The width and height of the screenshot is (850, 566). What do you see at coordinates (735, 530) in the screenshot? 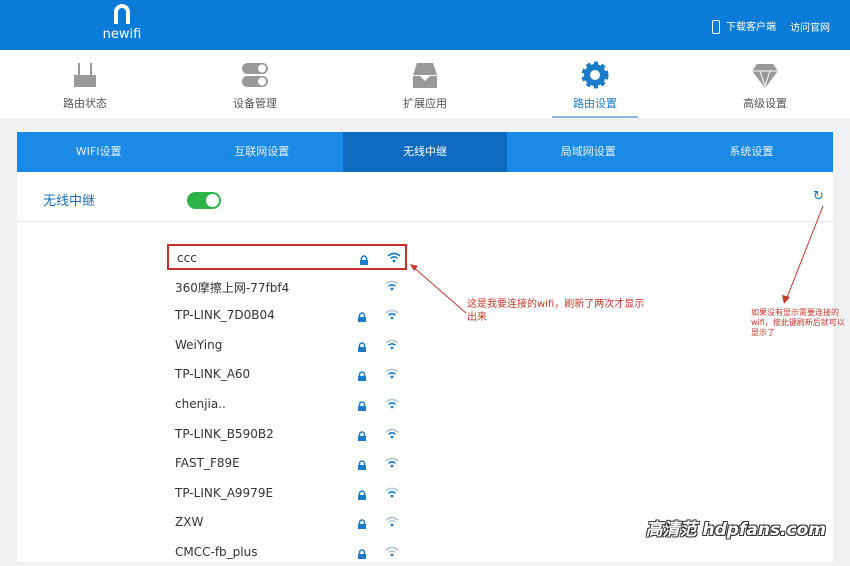
I see `watermark: 高清范 hdpfans.com` at bounding box center [735, 530].